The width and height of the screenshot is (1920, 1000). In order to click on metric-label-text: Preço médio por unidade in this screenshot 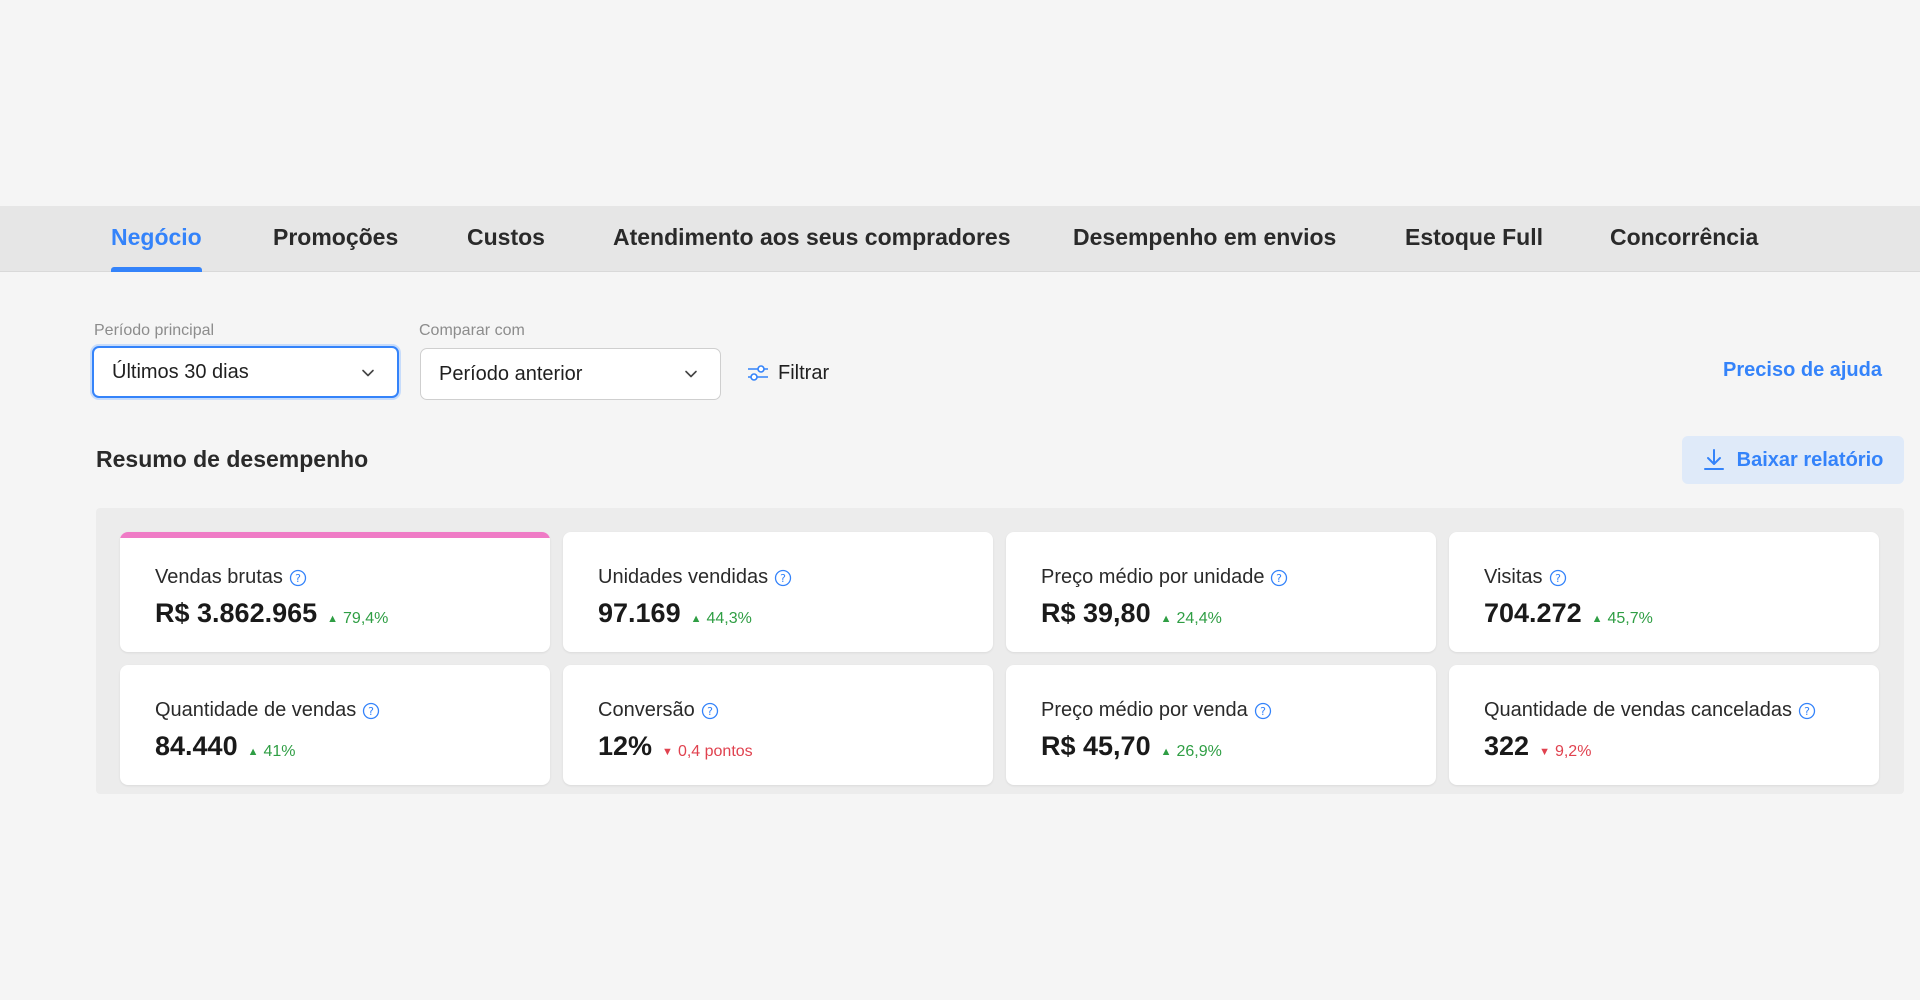, I will do `click(1153, 577)`.